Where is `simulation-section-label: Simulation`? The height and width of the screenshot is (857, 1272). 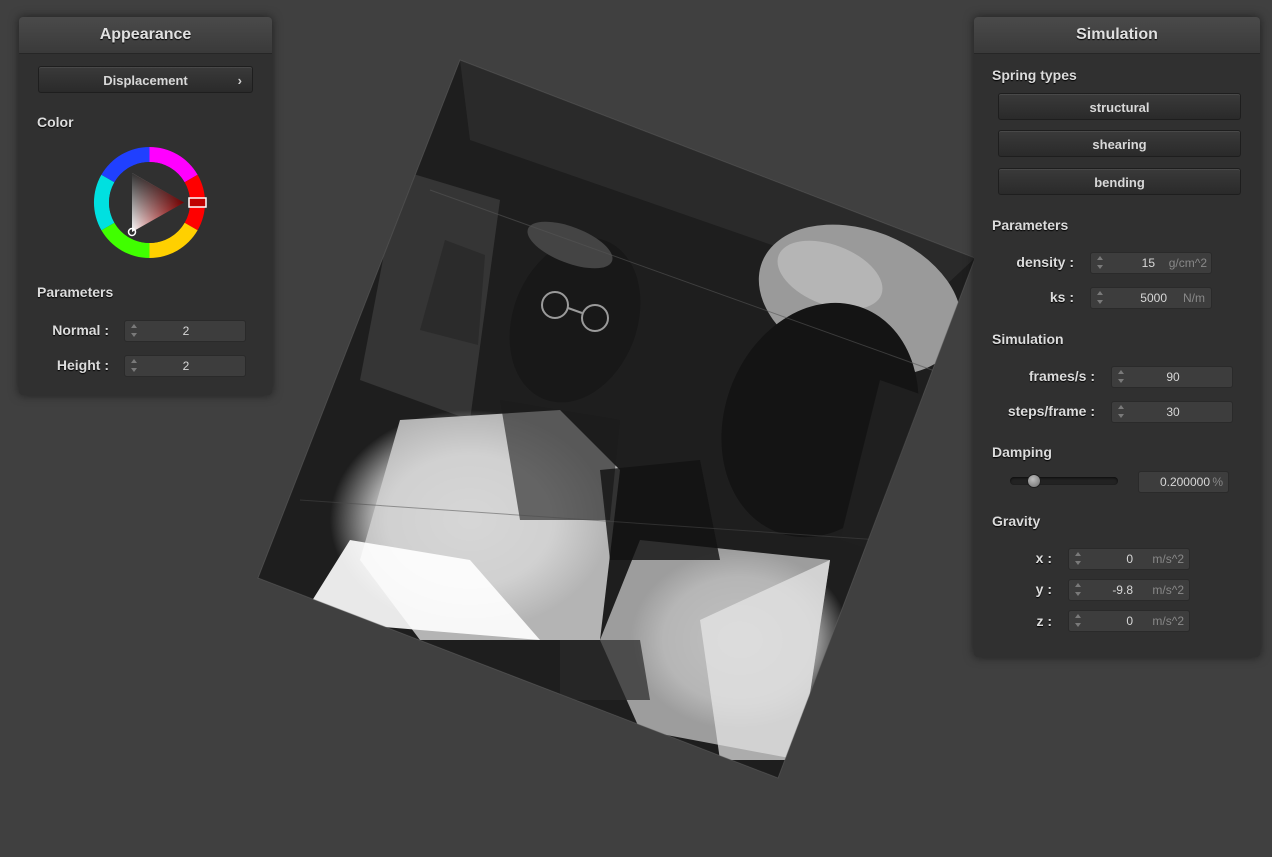 simulation-section-label: Simulation is located at coordinates (1028, 339).